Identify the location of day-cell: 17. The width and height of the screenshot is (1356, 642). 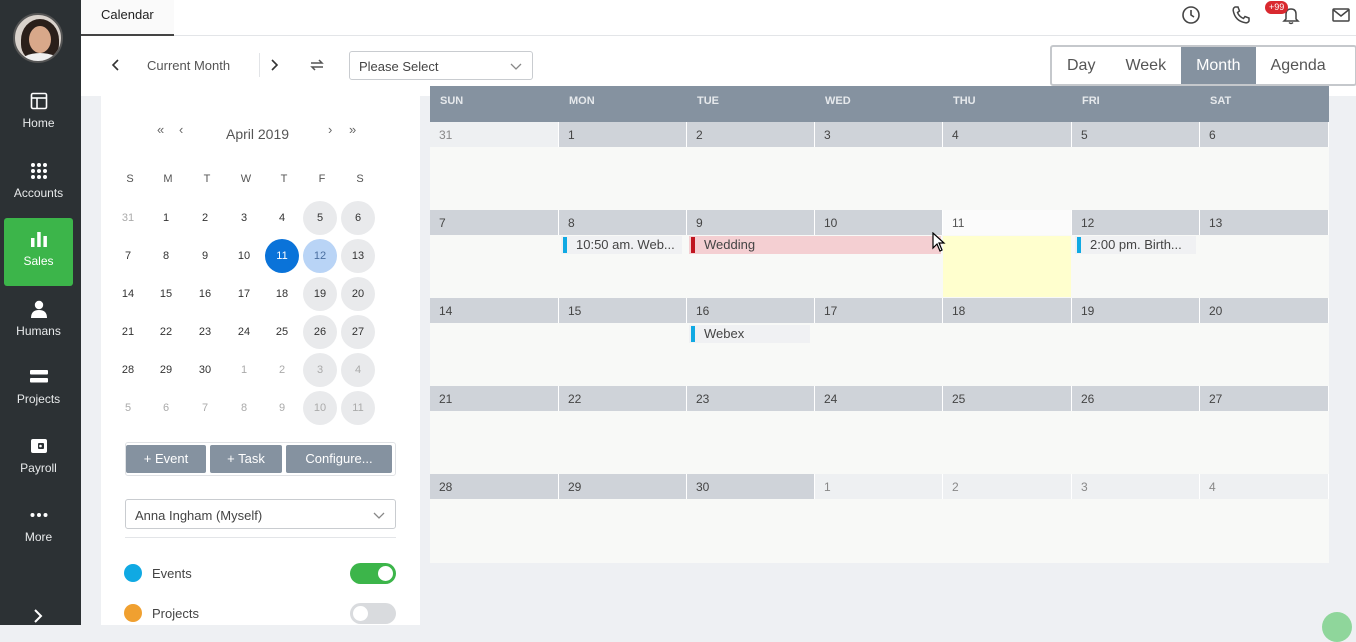
(879, 310).